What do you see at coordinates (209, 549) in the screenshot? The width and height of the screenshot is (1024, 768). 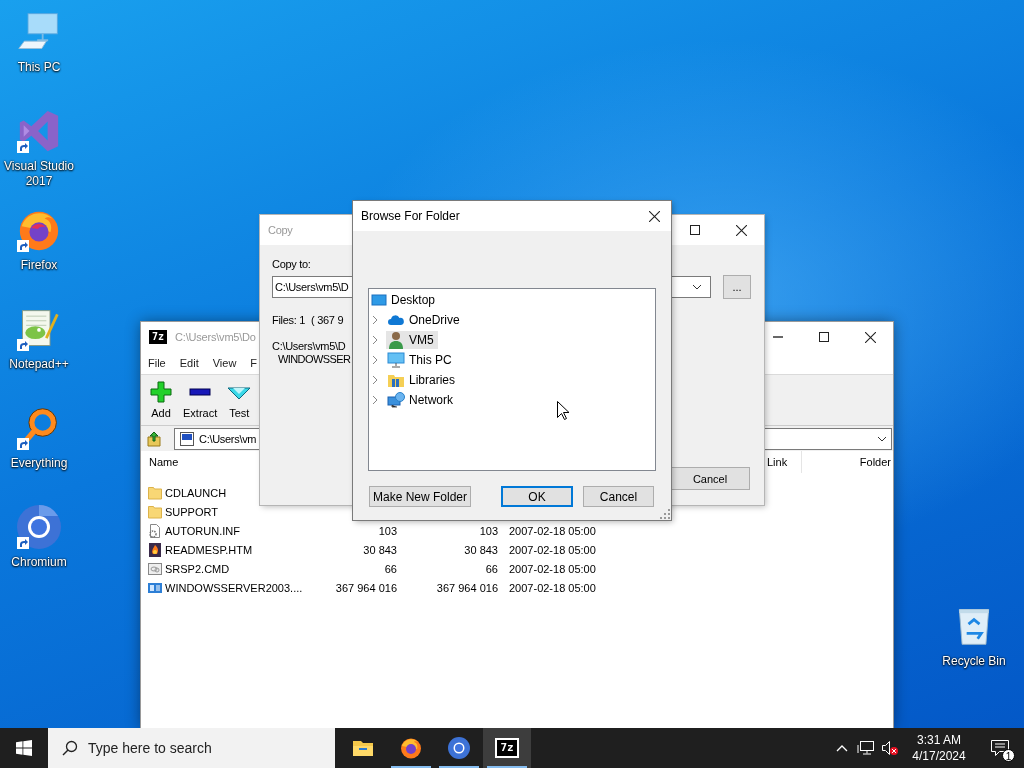 I see `file-name: READMESP.HTM` at bounding box center [209, 549].